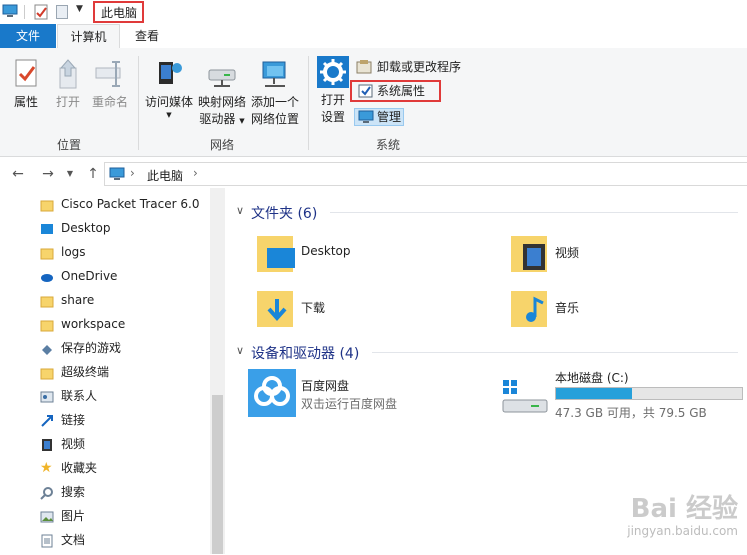 This screenshot has height=555, width=747. I want to click on folder-label: 音乐, so click(567, 308).